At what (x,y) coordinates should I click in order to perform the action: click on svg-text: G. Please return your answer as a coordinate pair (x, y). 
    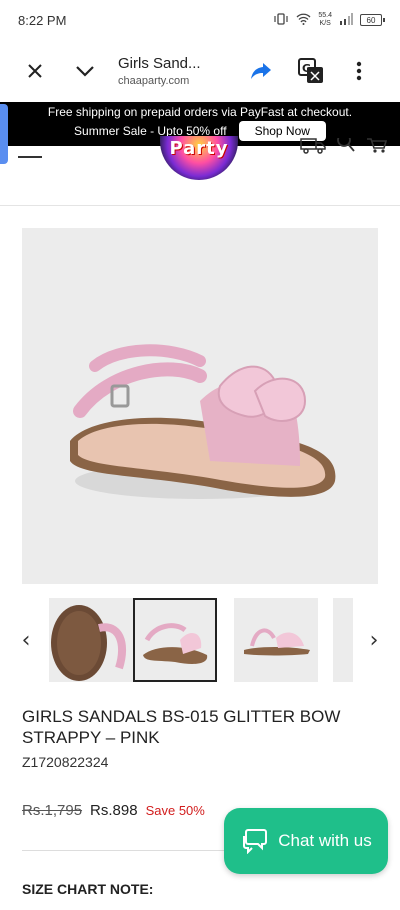
    Looking at the image, I should click on (306, 68).